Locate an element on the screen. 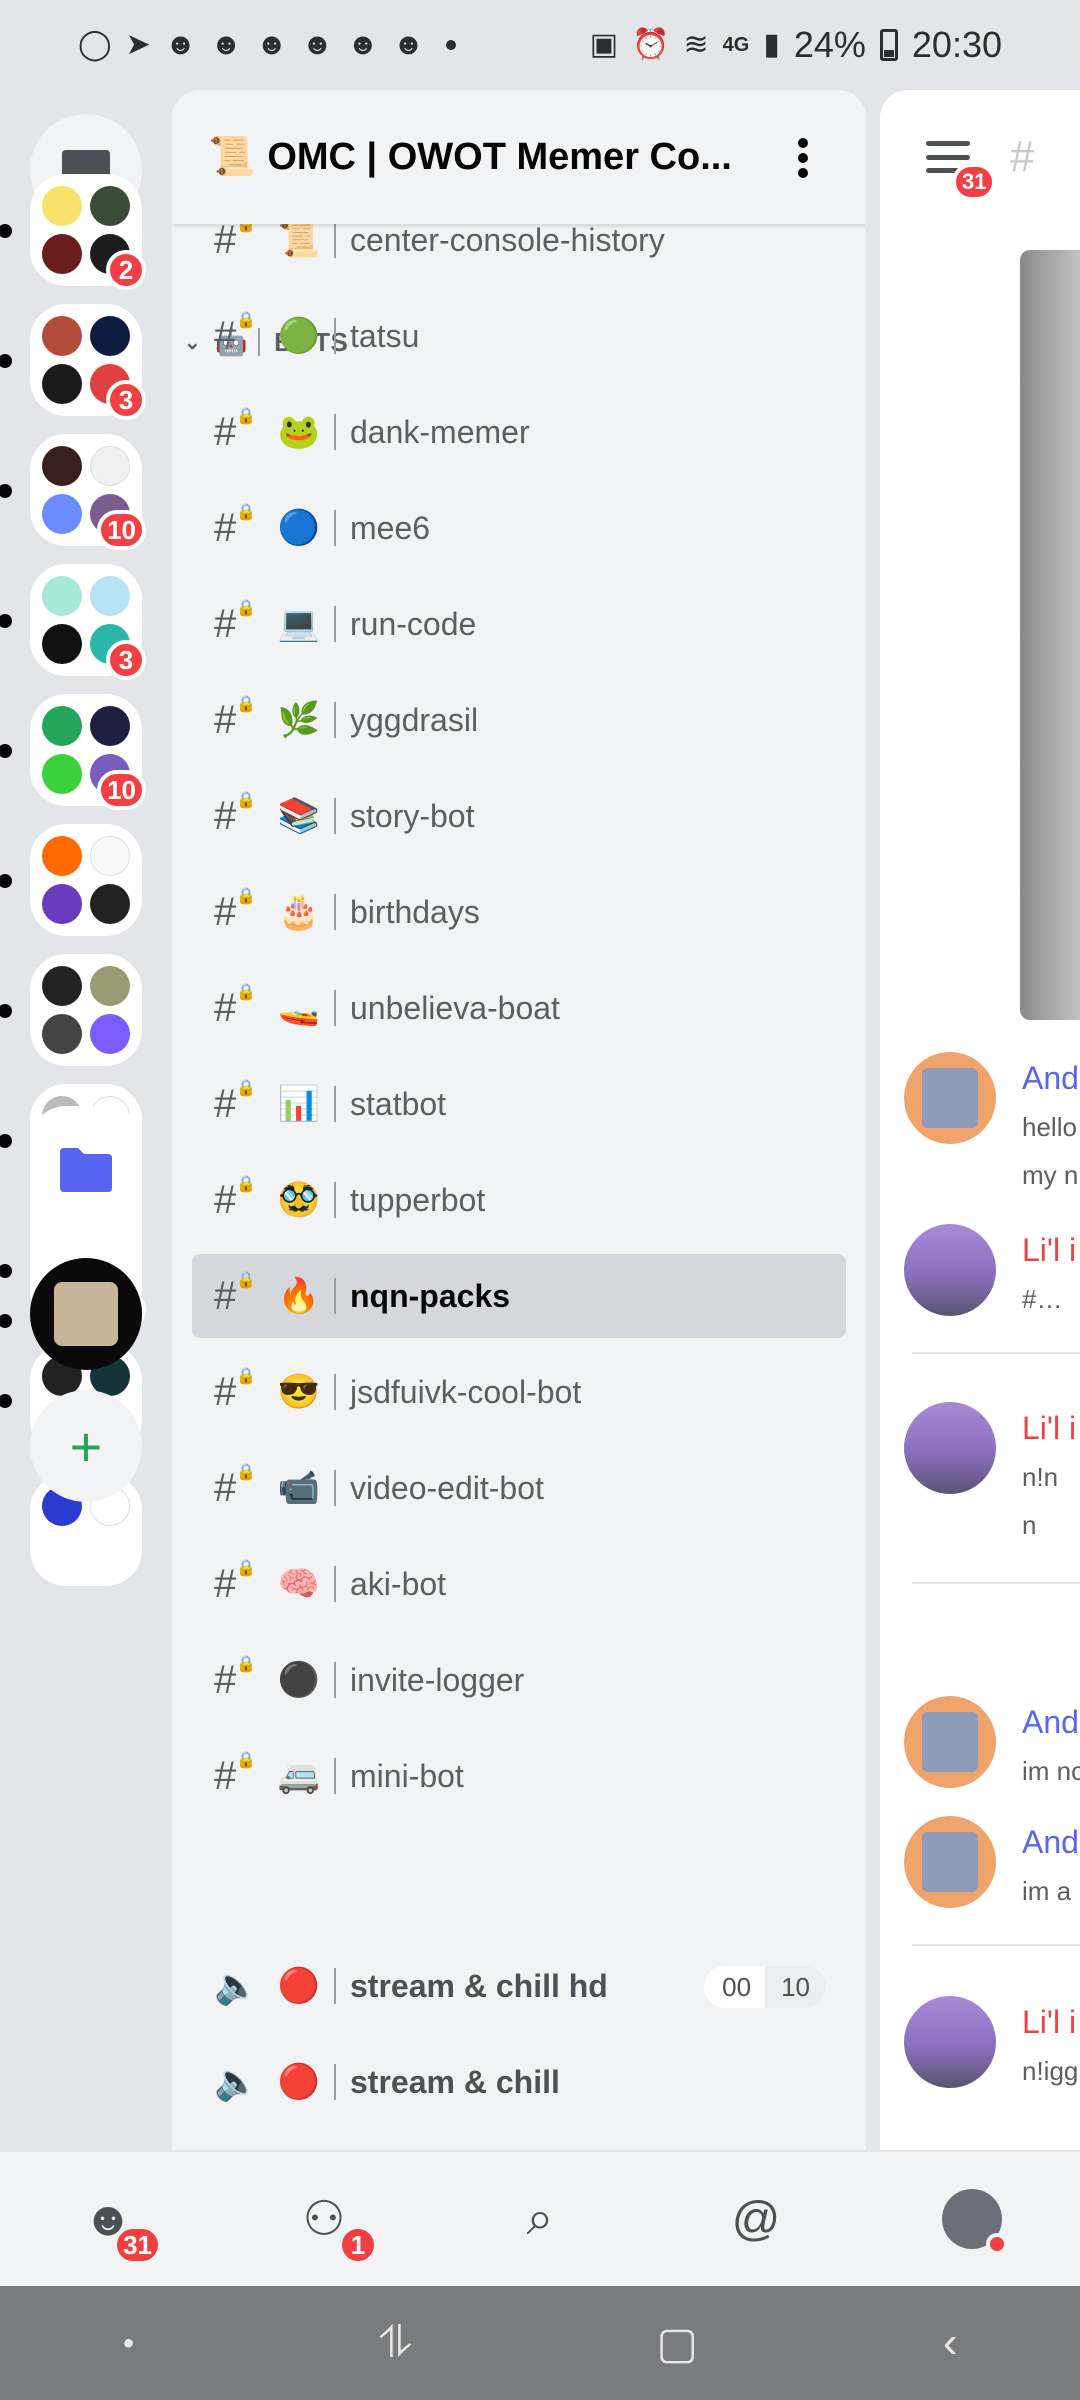 The width and height of the screenshot is (1080, 2400). more-options-icon is located at coordinates (804, 158).